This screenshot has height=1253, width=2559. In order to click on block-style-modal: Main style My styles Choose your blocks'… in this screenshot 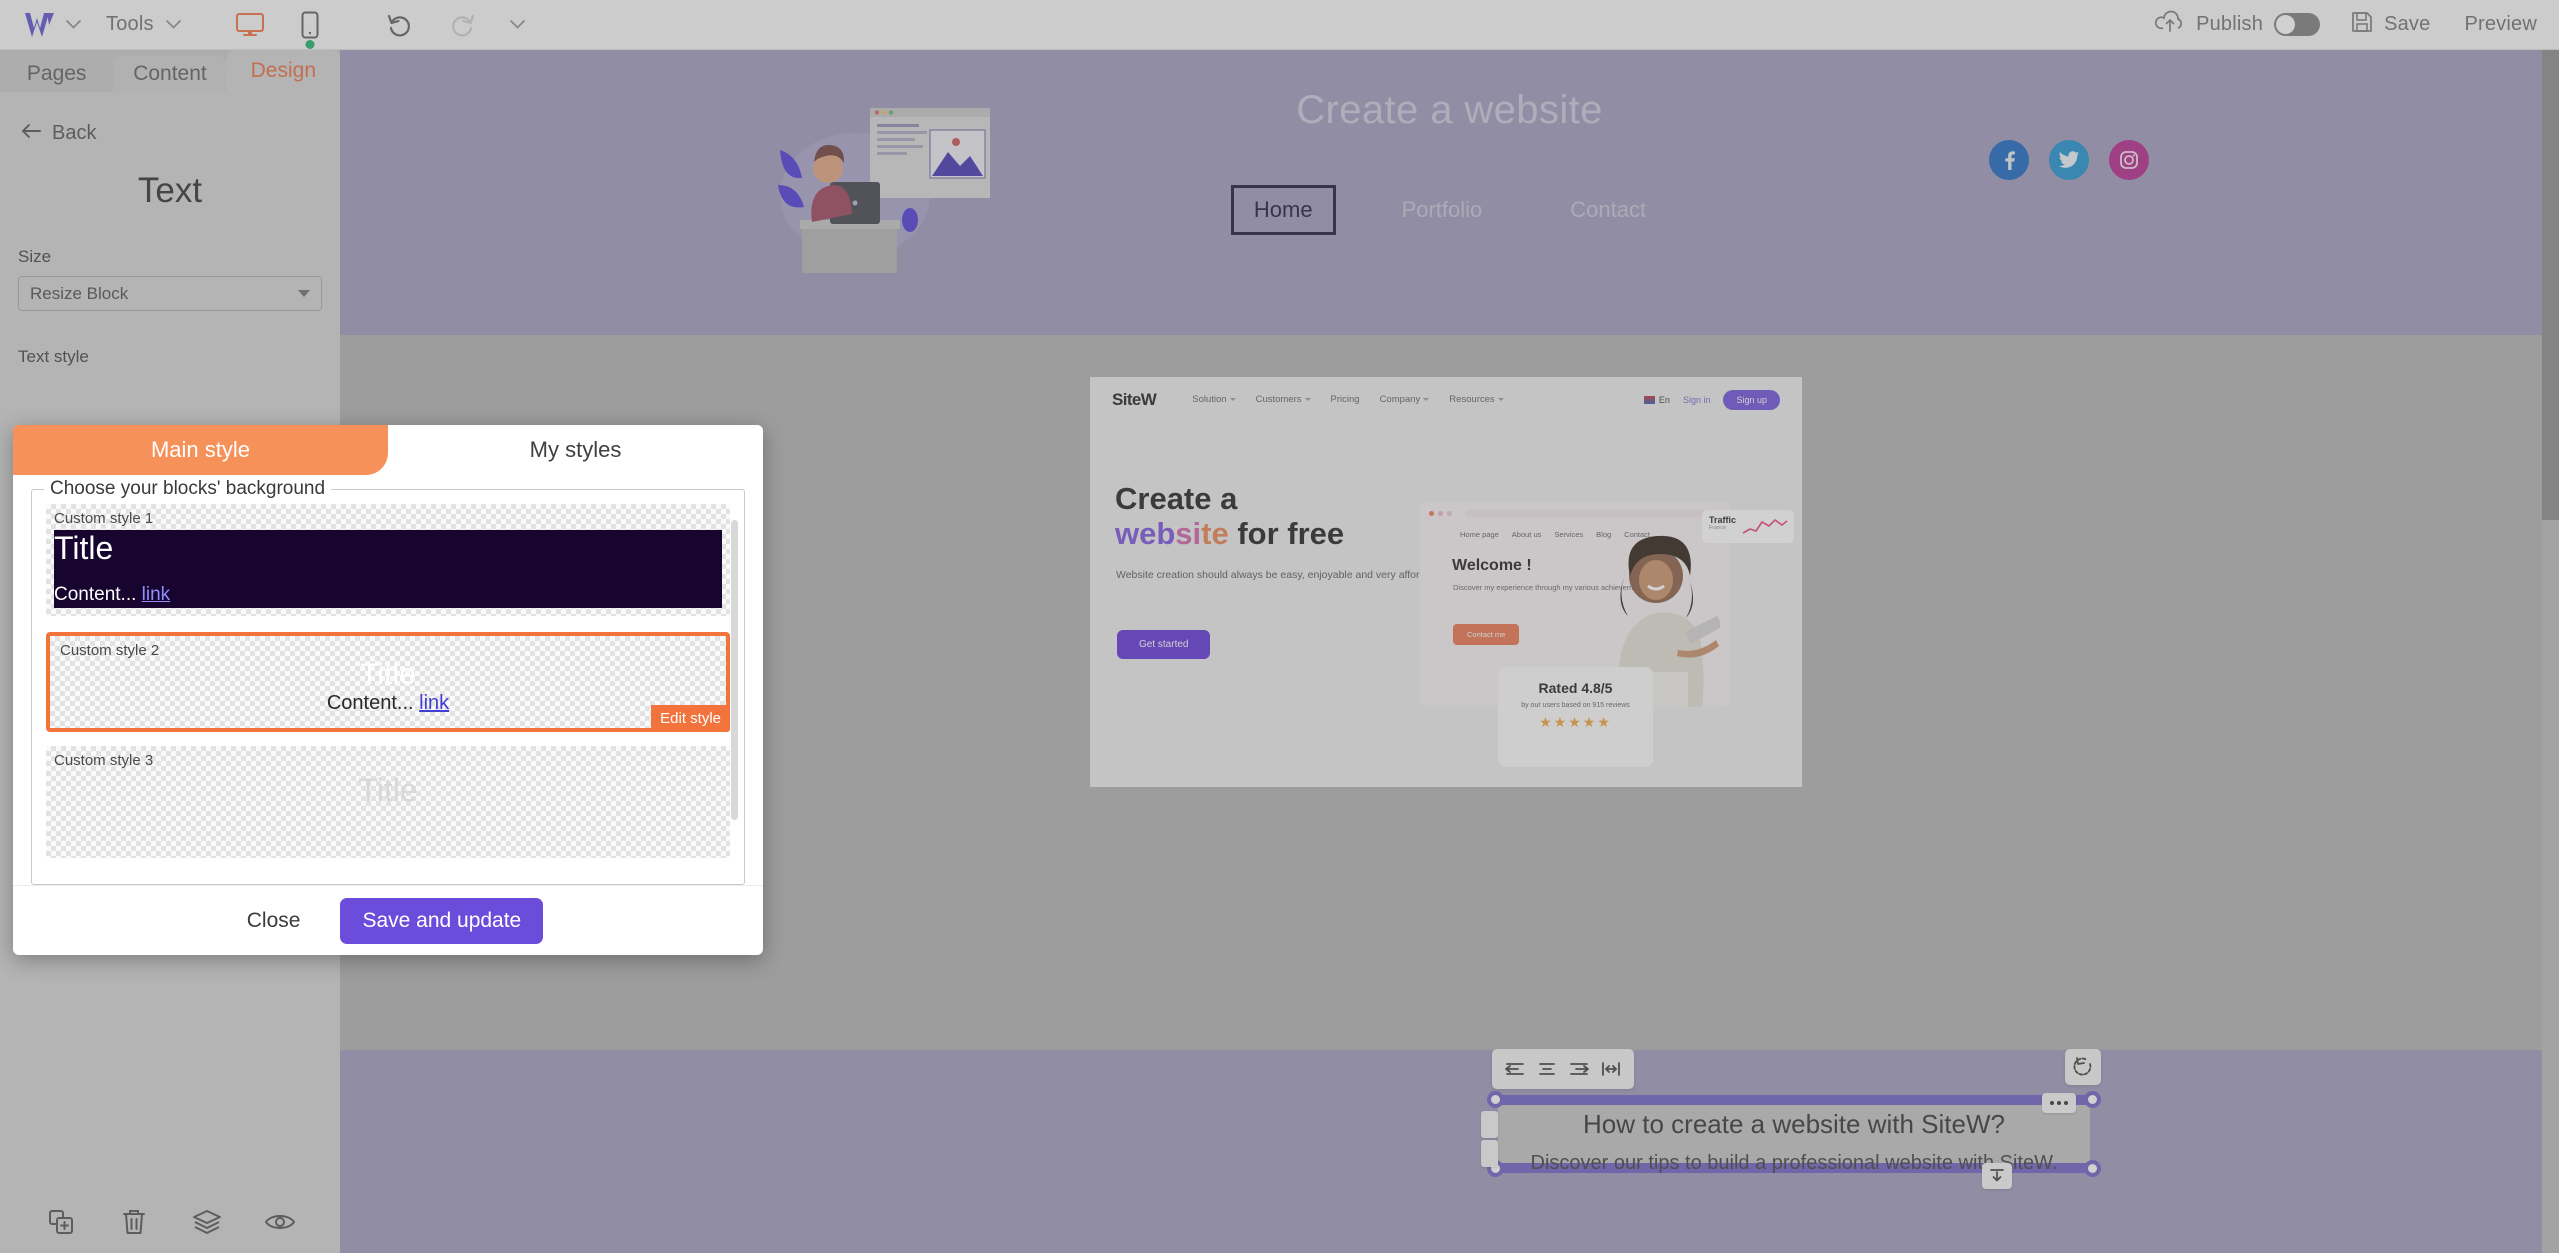, I will do `click(388, 690)`.